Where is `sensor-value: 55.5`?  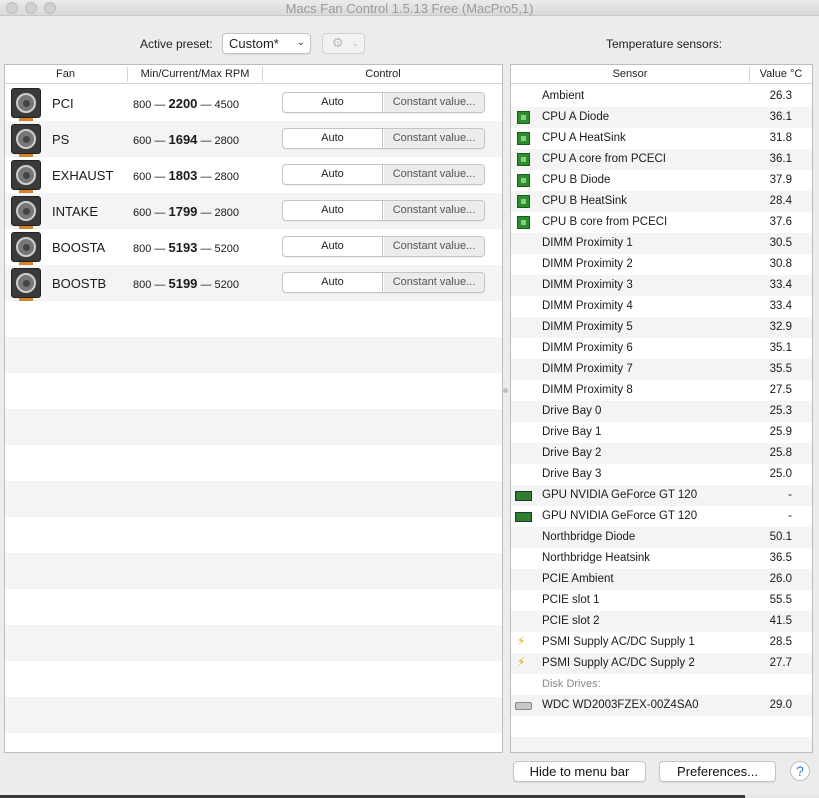 sensor-value: 55.5 is located at coordinates (780, 600).